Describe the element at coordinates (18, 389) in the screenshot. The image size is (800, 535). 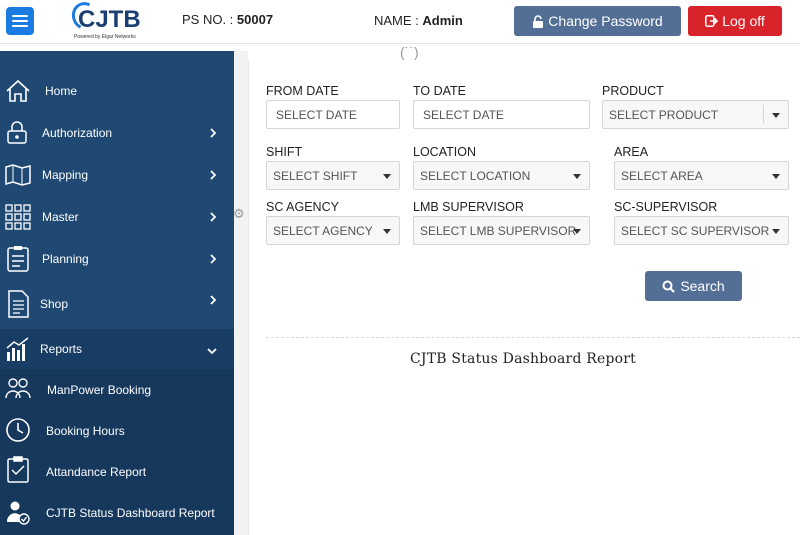
I see `users-icon` at that location.